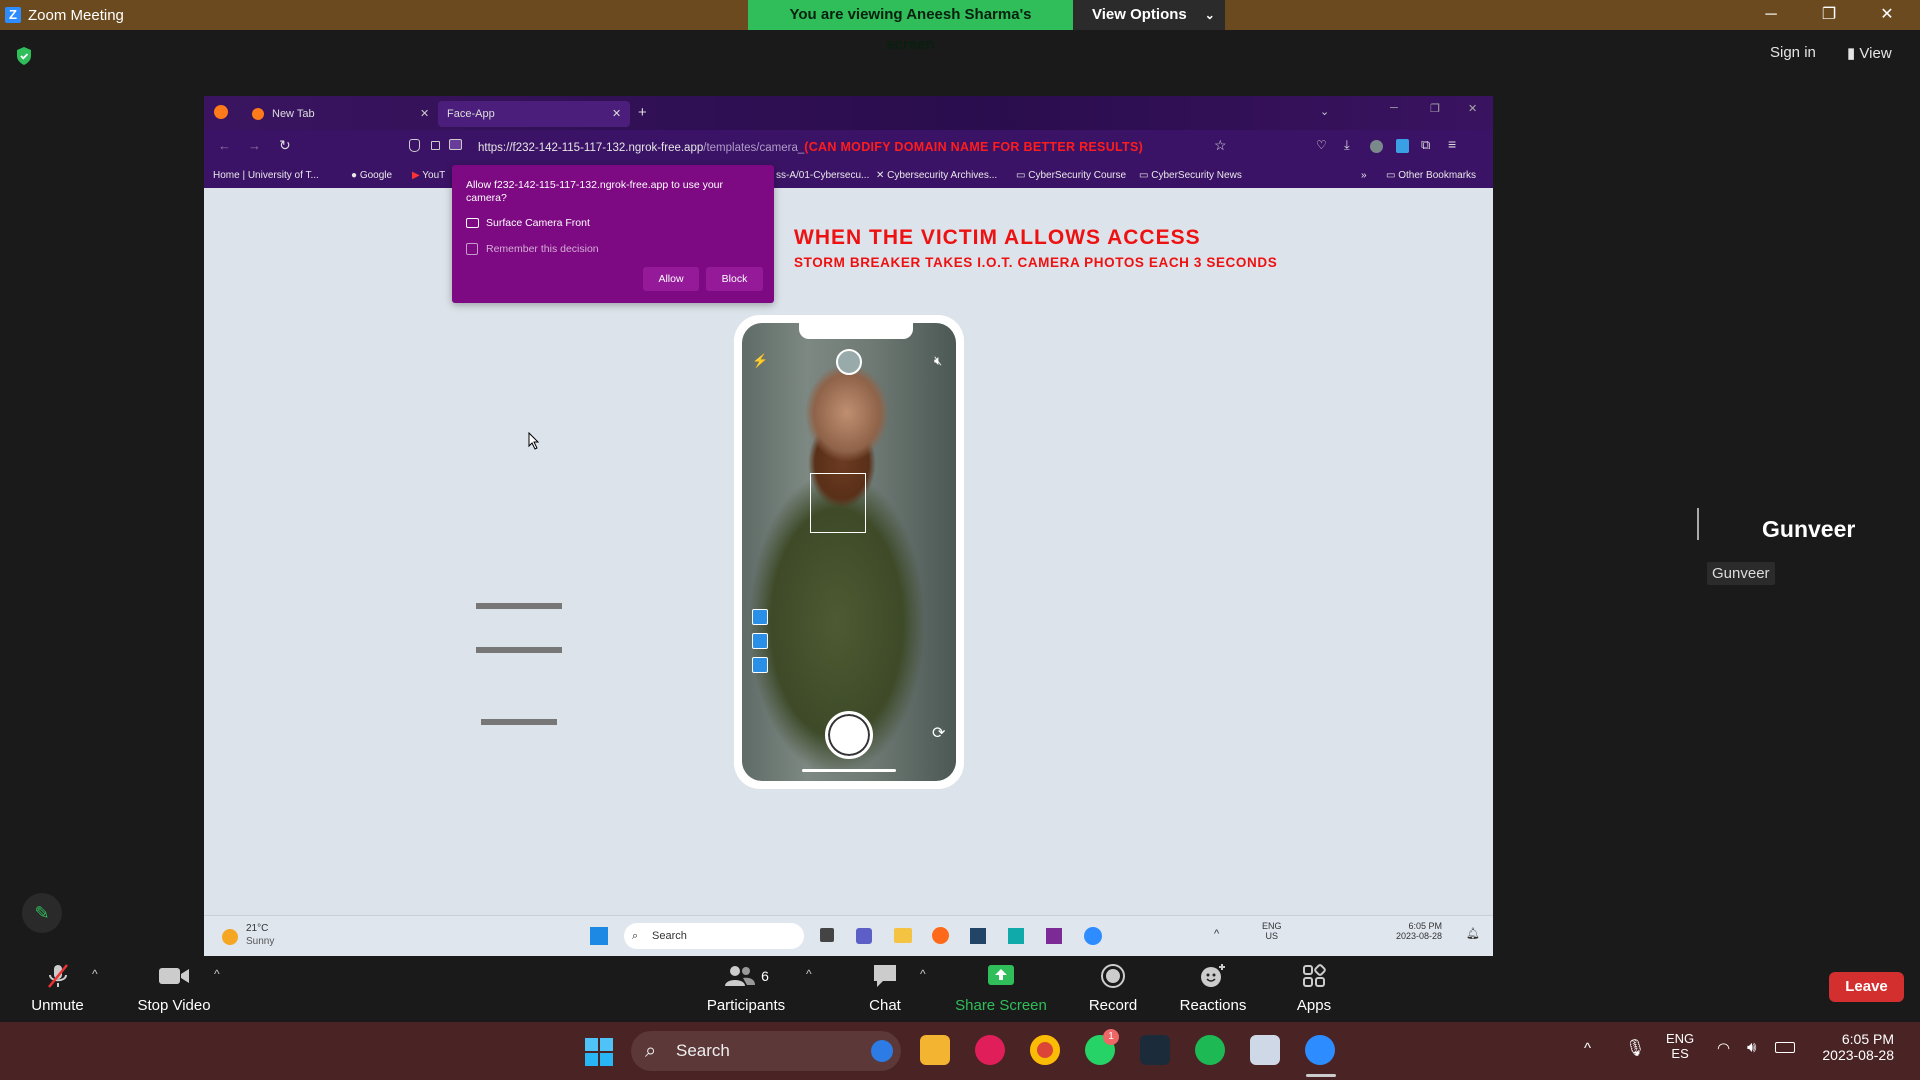 The image size is (1920, 1080). Describe the element at coordinates (428, 175) in the screenshot. I see `bookmark-item: ▶ YouT` at that location.